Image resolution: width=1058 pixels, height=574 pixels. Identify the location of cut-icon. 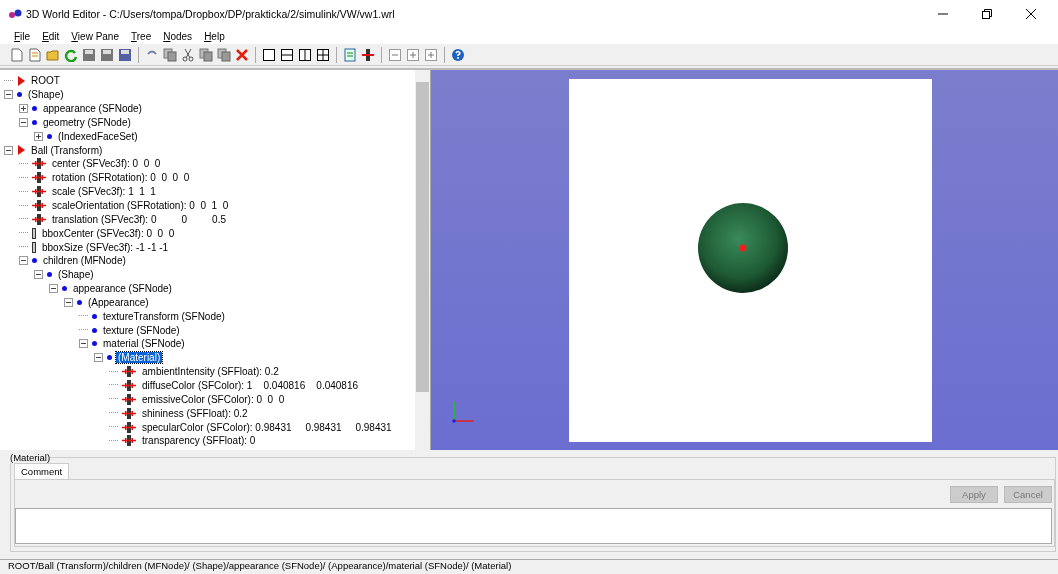
(188, 54).